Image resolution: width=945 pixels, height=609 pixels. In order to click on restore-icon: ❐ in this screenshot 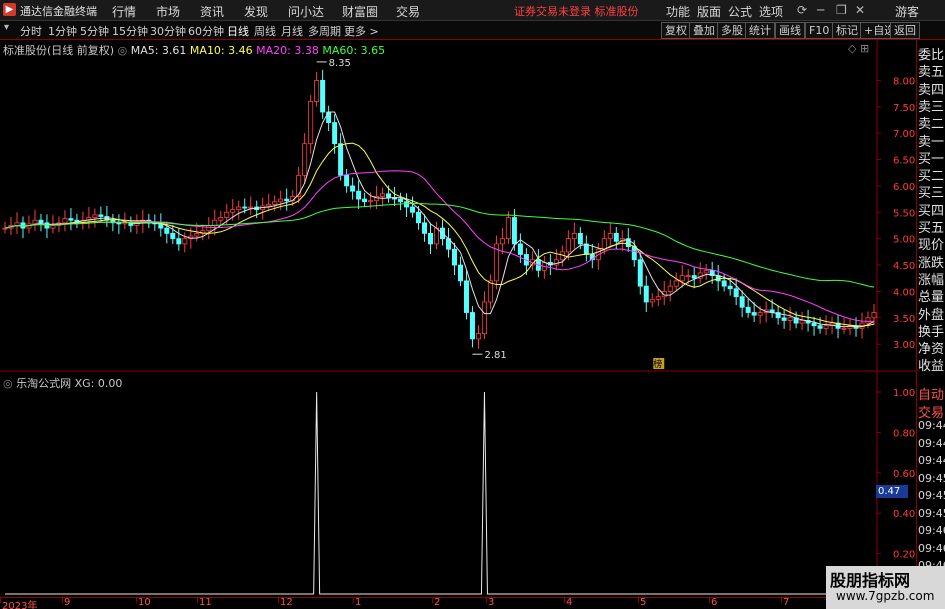, I will do `click(841, 10)`.